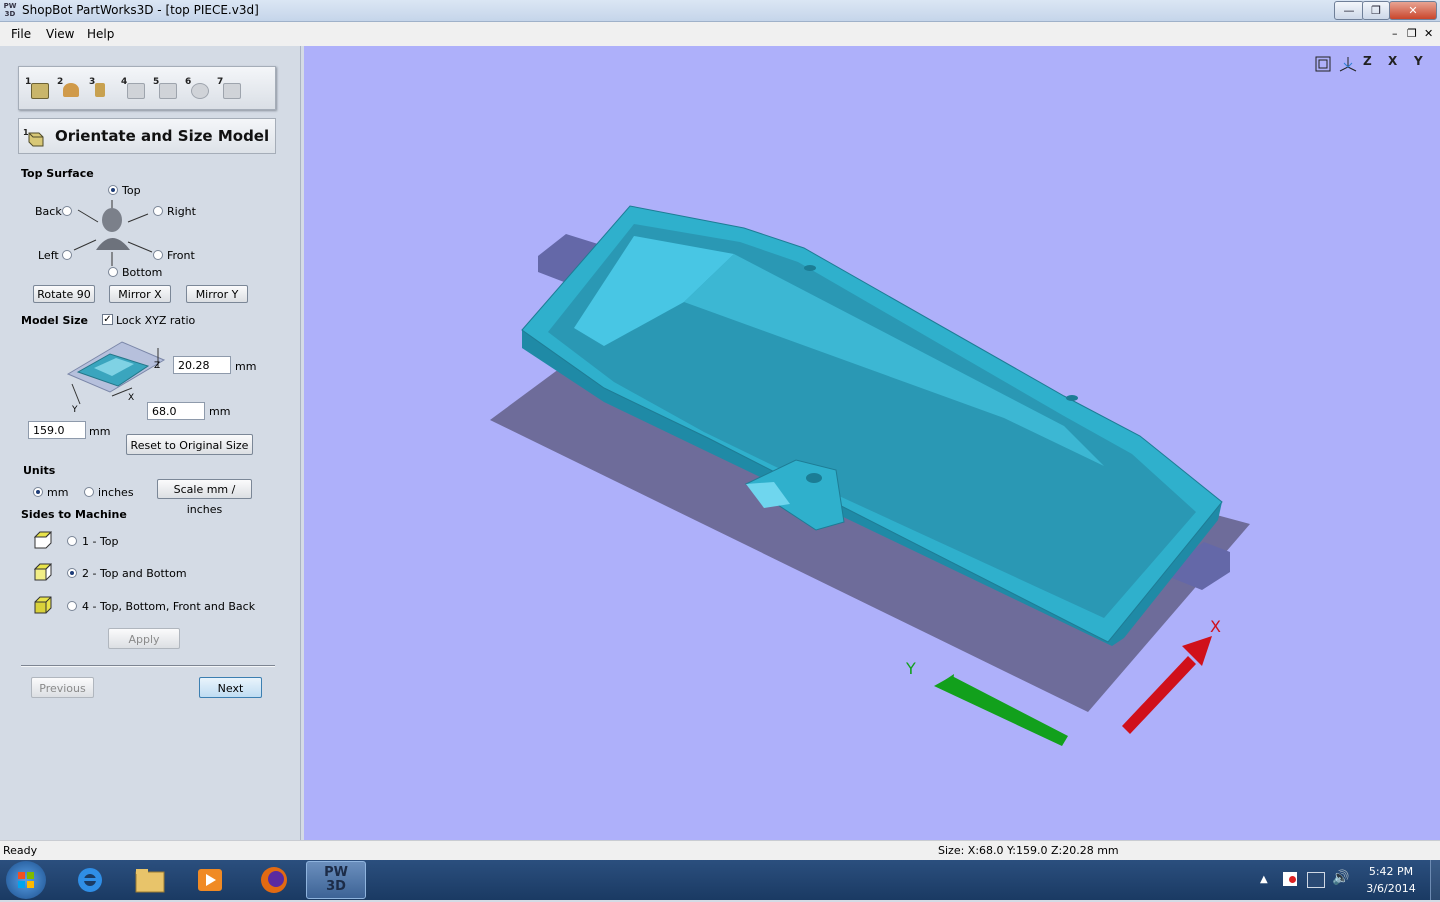 Image resolution: width=1440 pixels, height=902 pixels. I want to click on sides-1-radio, so click(72, 541).